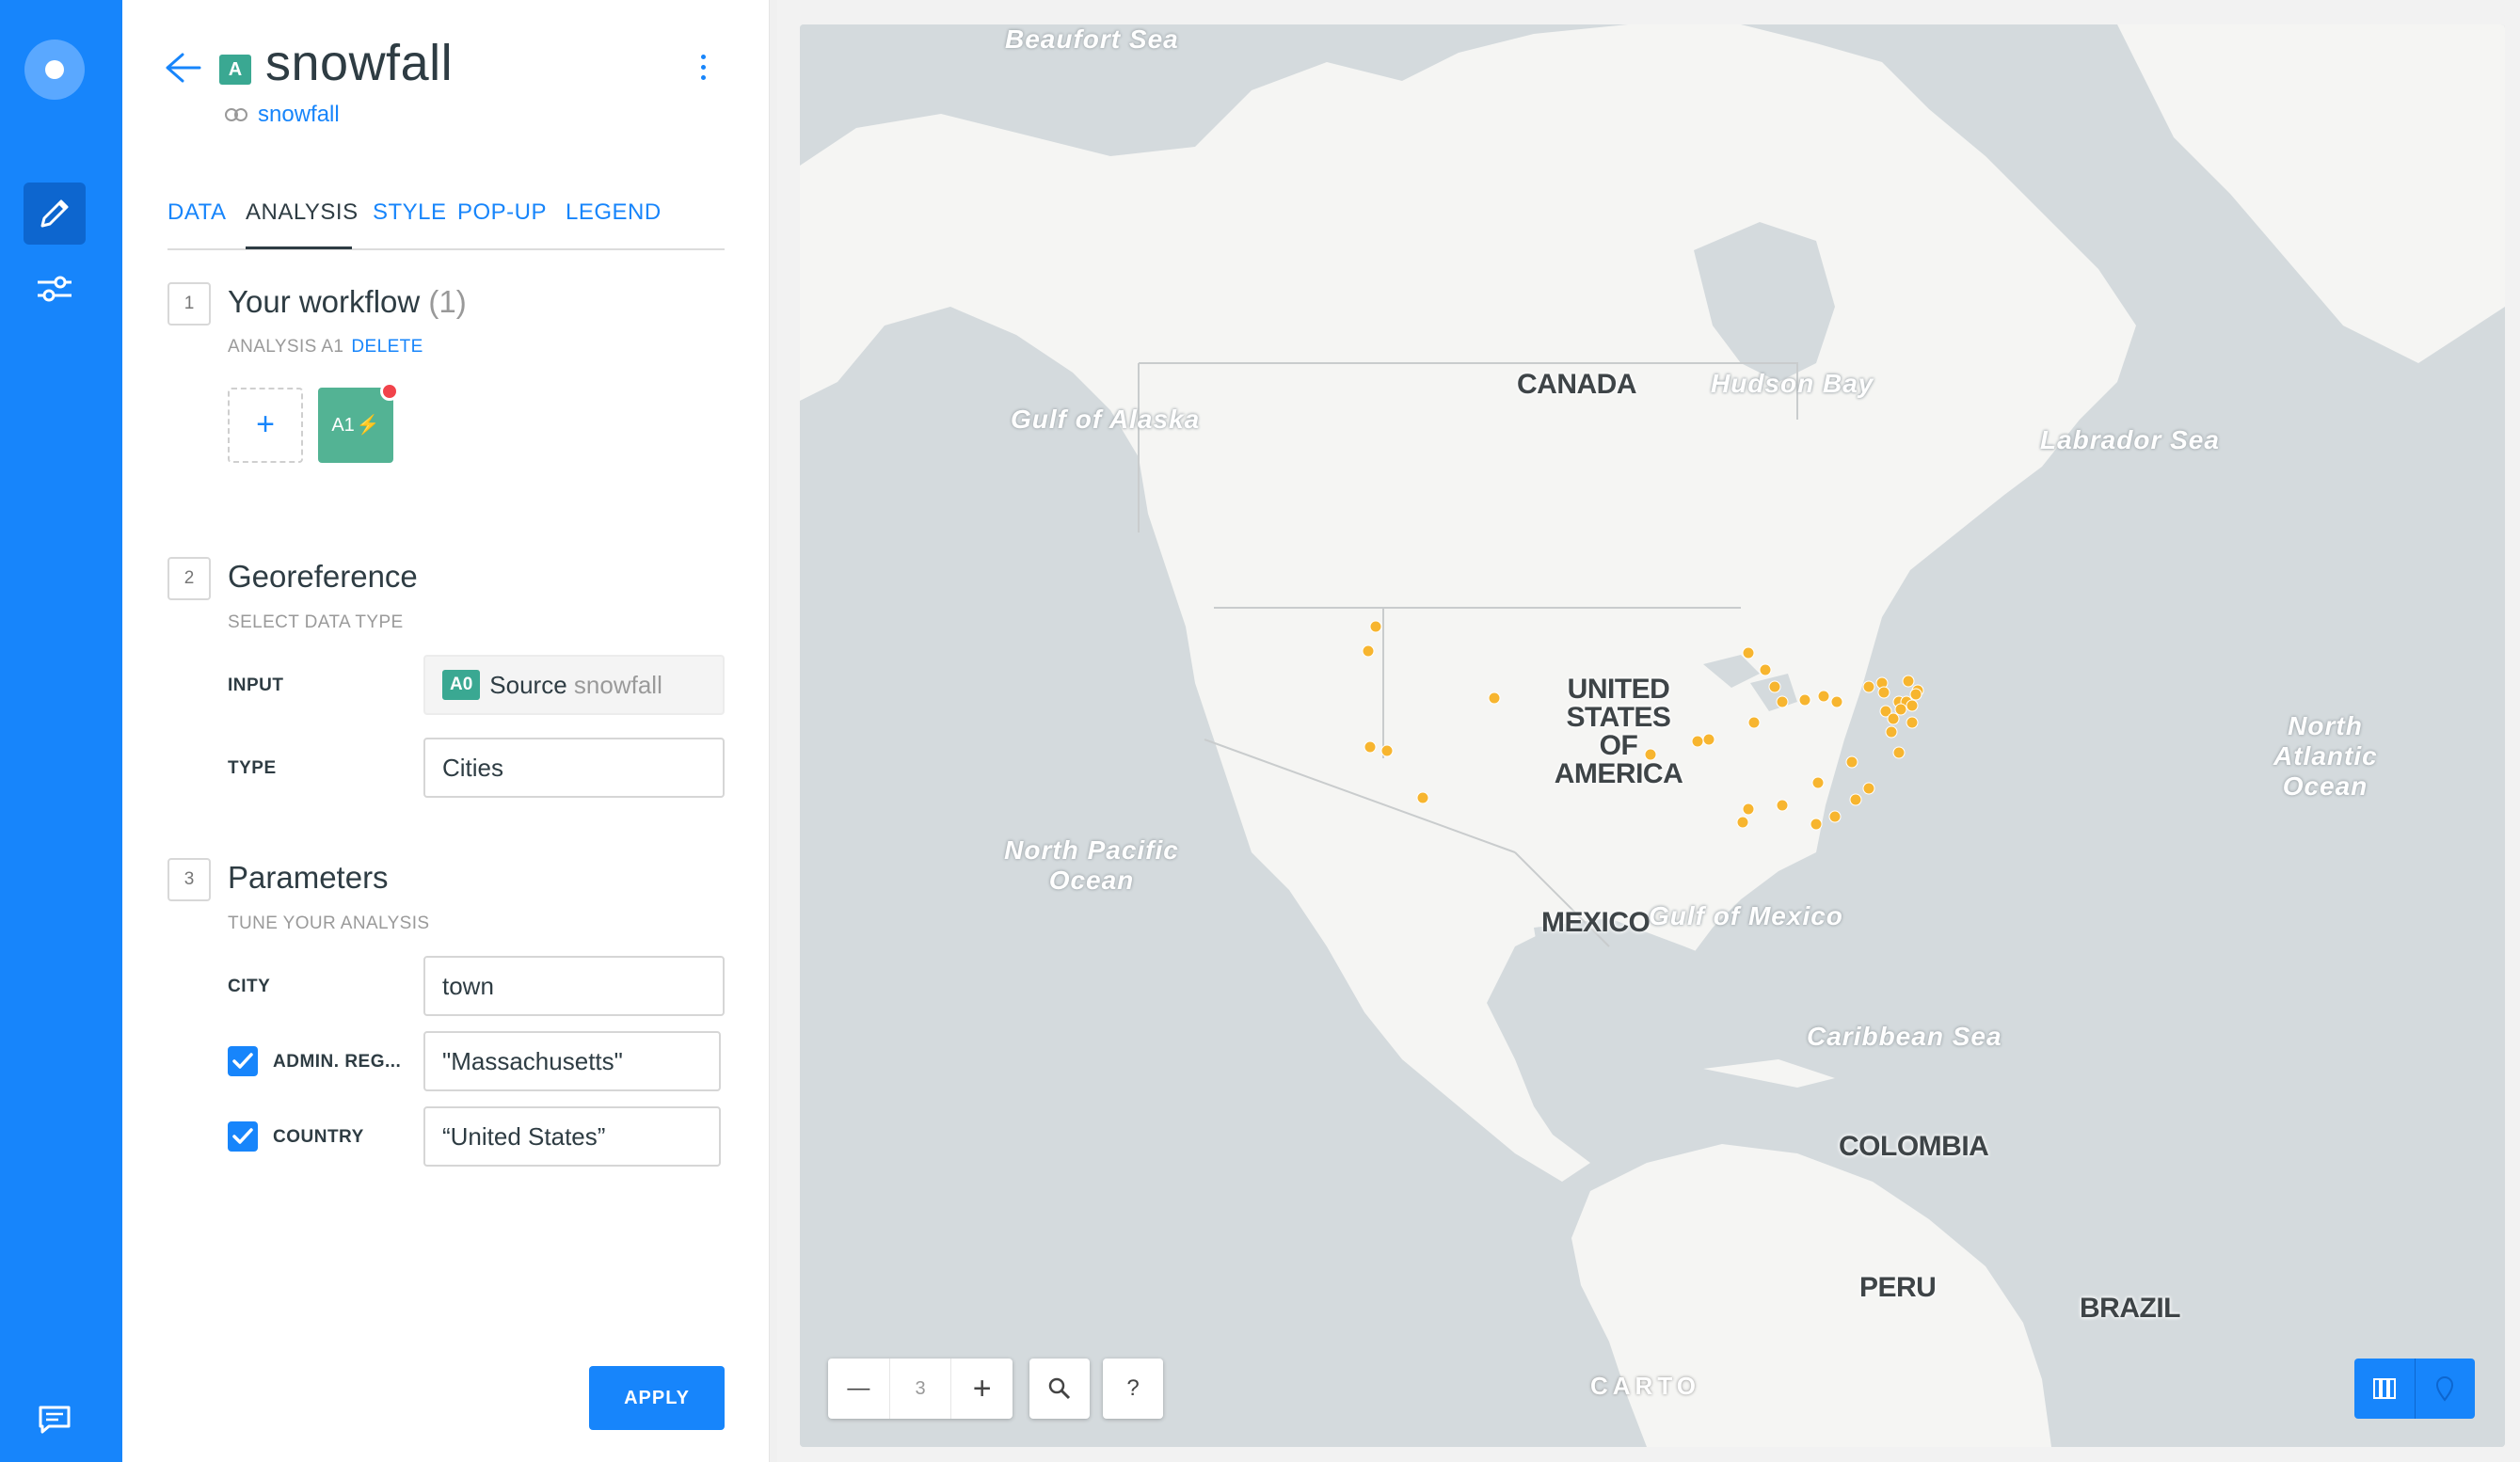 This screenshot has height=1462, width=2520. I want to click on label-north-atlantic: North Atlantic Ocean, so click(2325, 756).